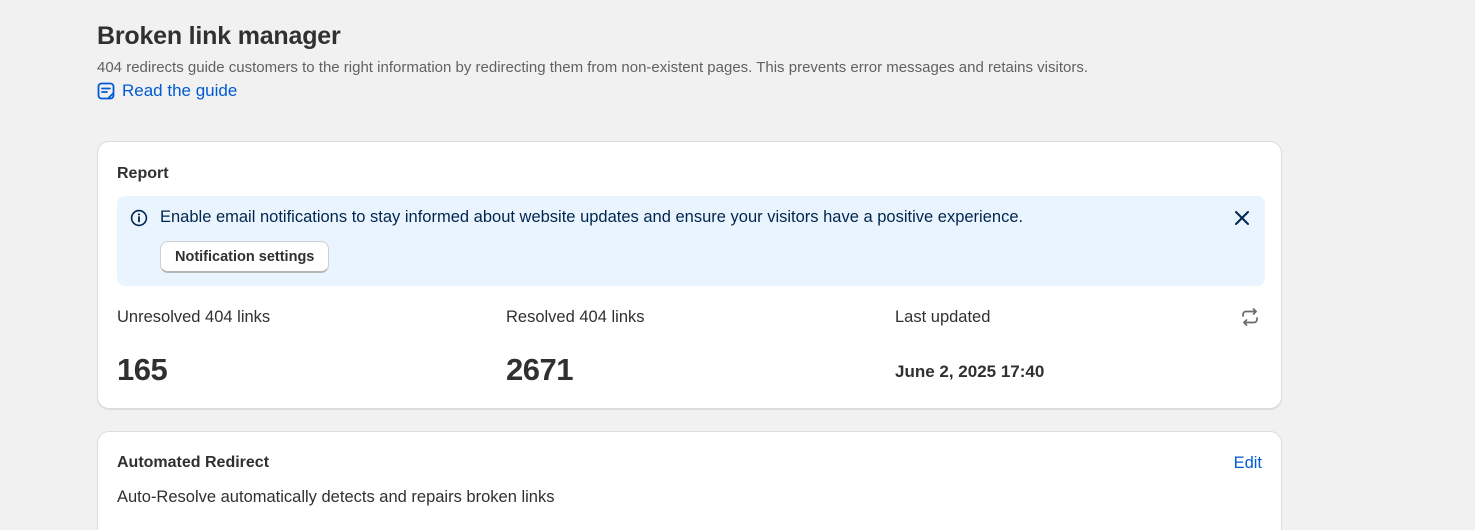  Describe the element at coordinates (1248, 463) in the screenshot. I see `edit-link: Edit` at that location.